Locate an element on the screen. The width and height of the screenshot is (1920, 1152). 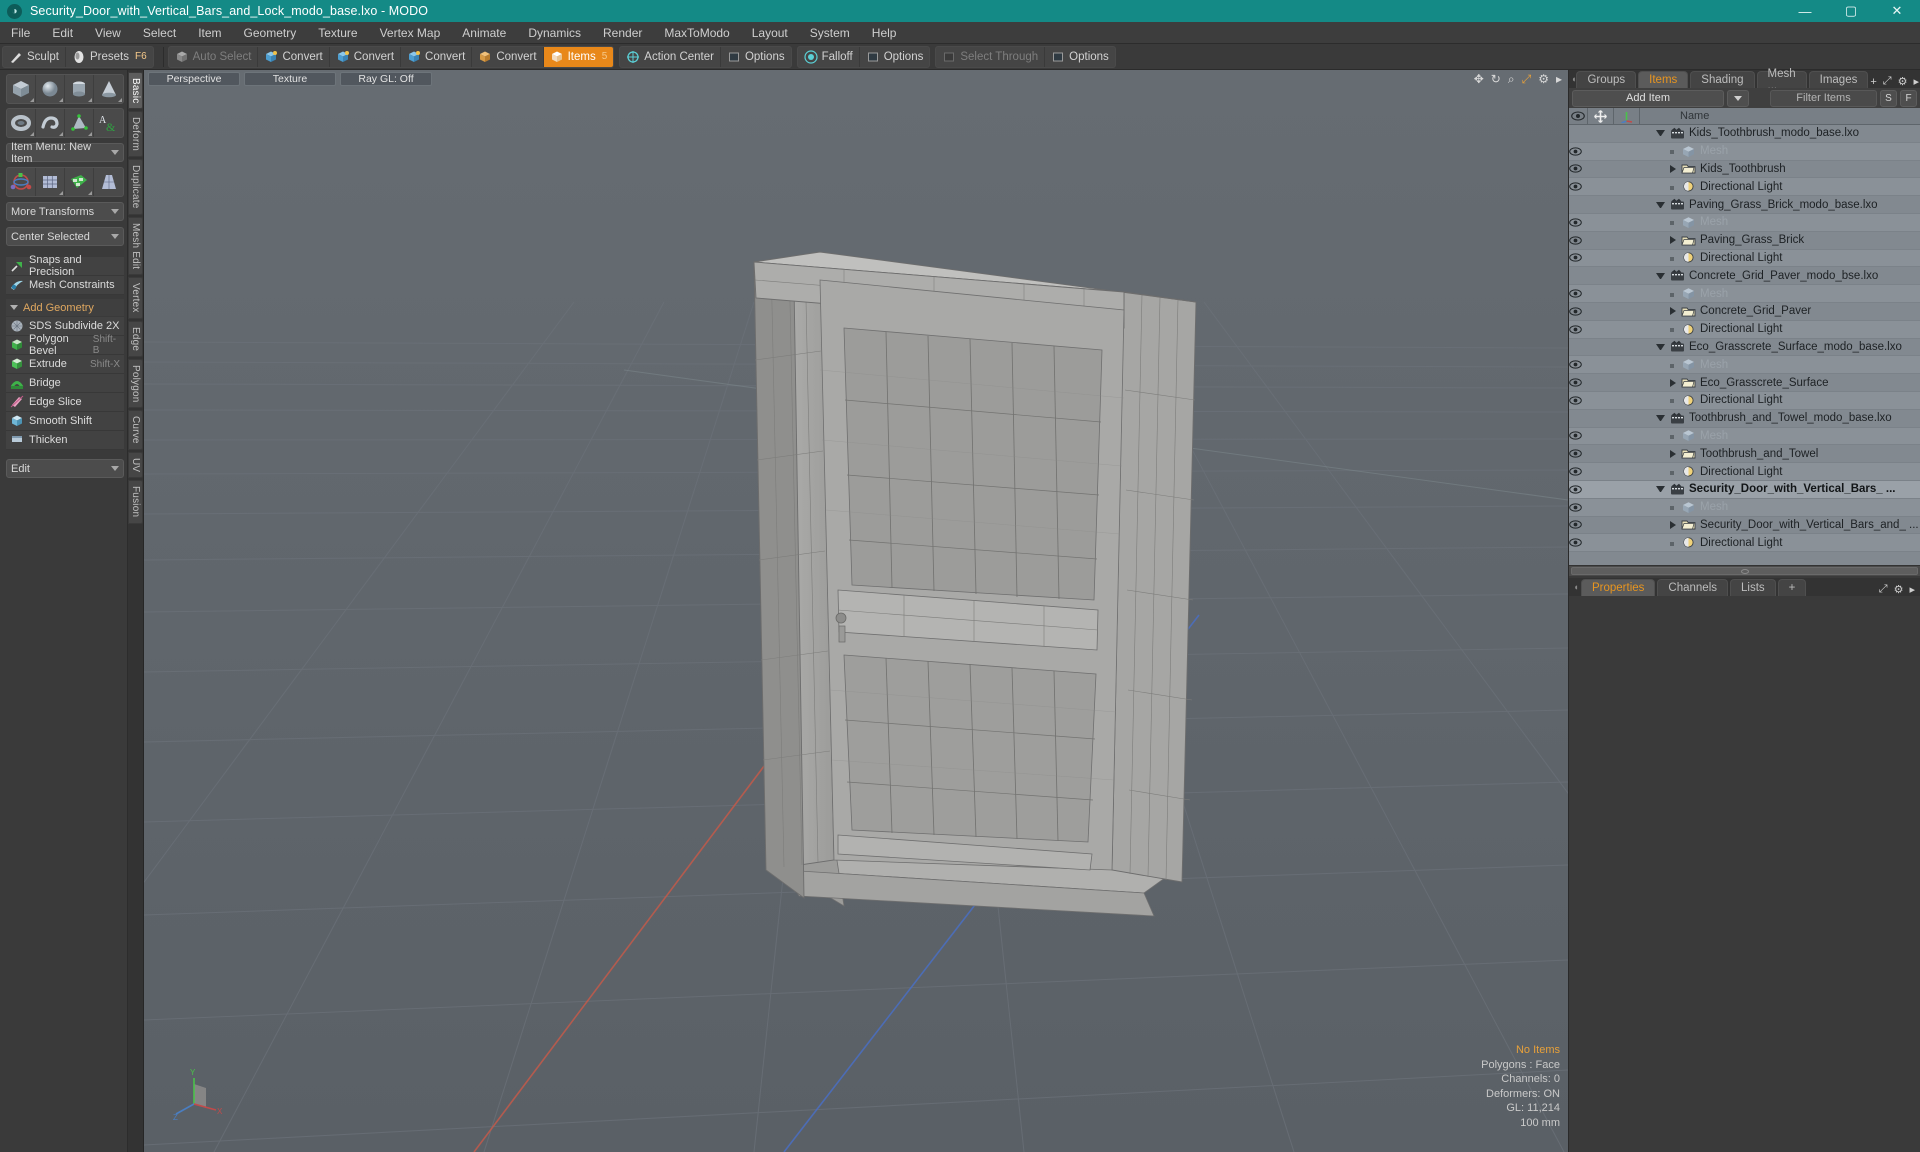
tab-items: Items is located at coordinates (1663, 79).